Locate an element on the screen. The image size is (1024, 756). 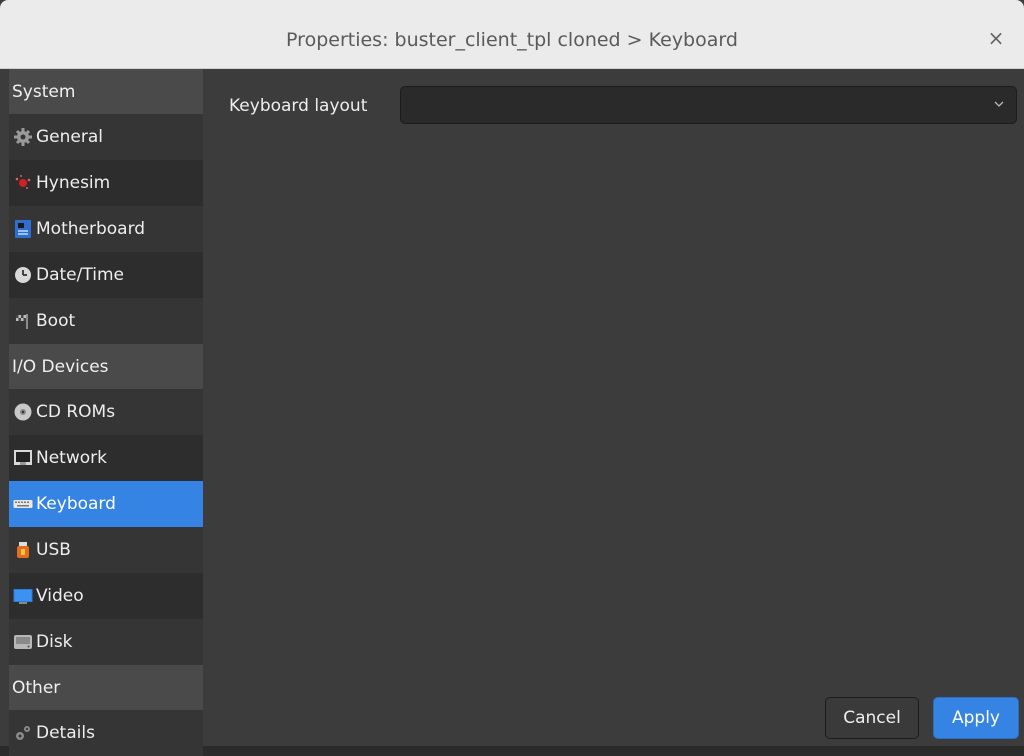
sidebar-section-system: System is located at coordinates (106, 91).